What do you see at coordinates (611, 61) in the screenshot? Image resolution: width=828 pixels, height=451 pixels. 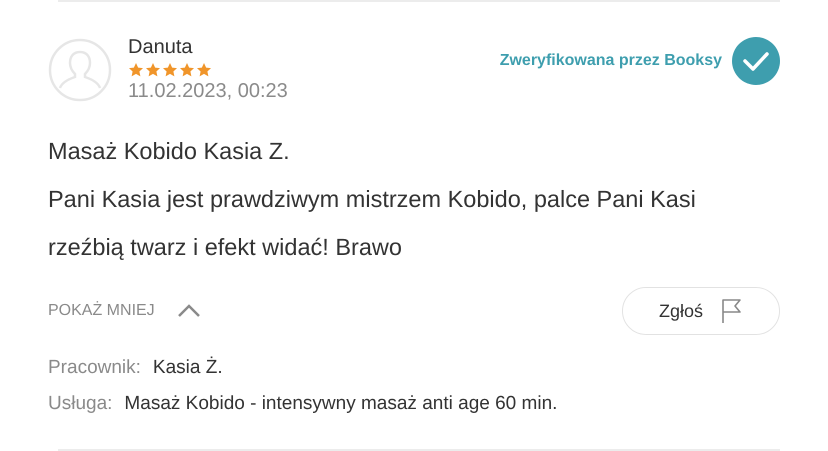 I see `verified-label: Zweryfikowana przez Booksy` at bounding box center [611, 61].